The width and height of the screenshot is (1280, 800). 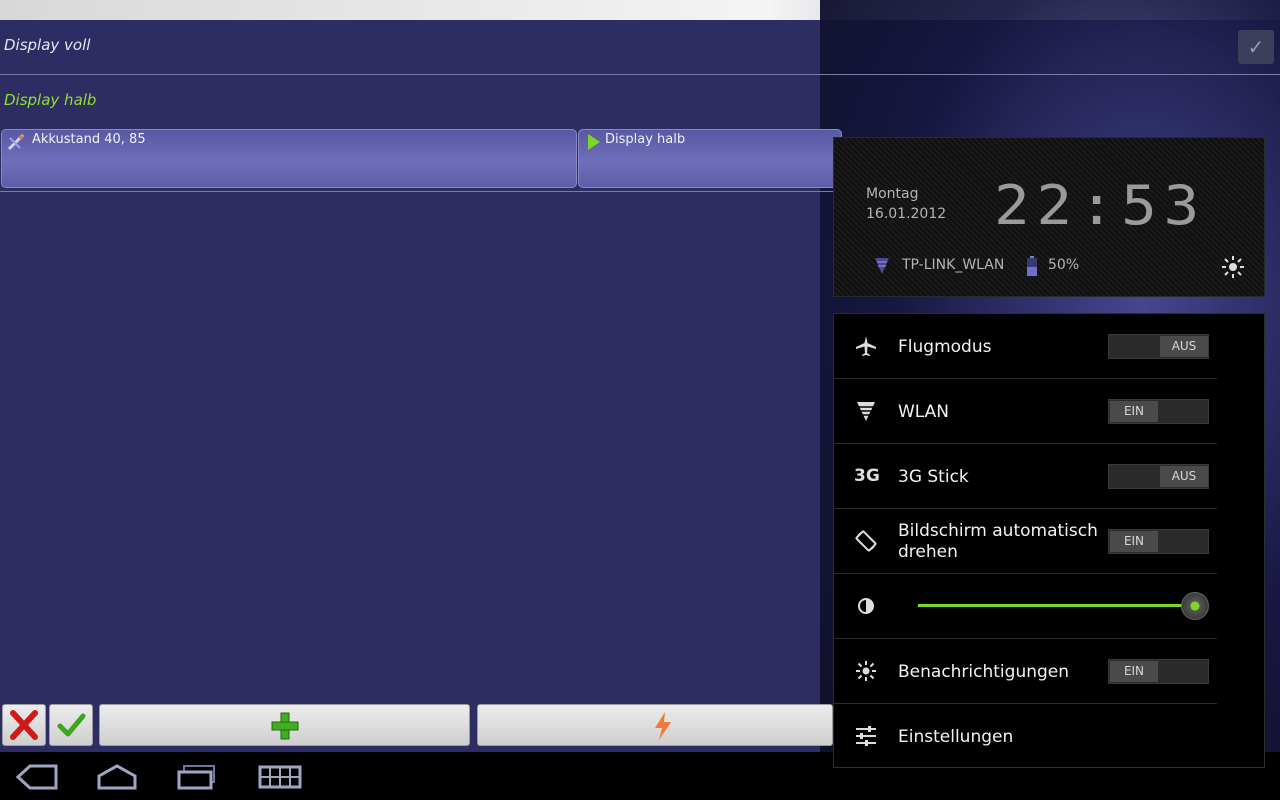 I want to click on rotate-toggle: EIN, so click(x=1158, y=541).